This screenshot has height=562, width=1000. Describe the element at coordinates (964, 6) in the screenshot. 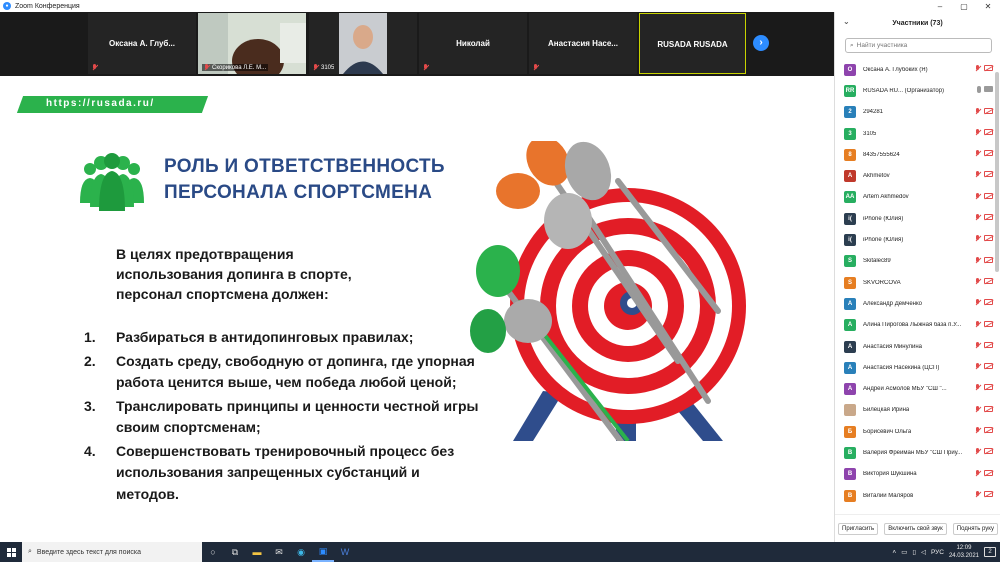

I see `maximize-icon: ▢` at that location.